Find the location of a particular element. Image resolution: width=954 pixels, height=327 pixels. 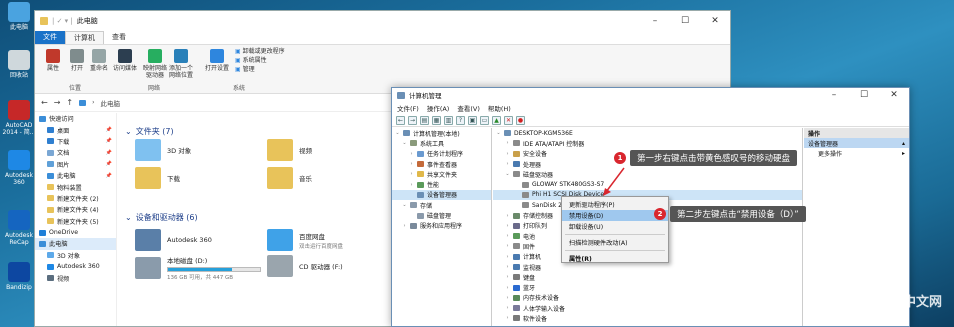

tab-view: 查看 is located at coordinates (119, 37).